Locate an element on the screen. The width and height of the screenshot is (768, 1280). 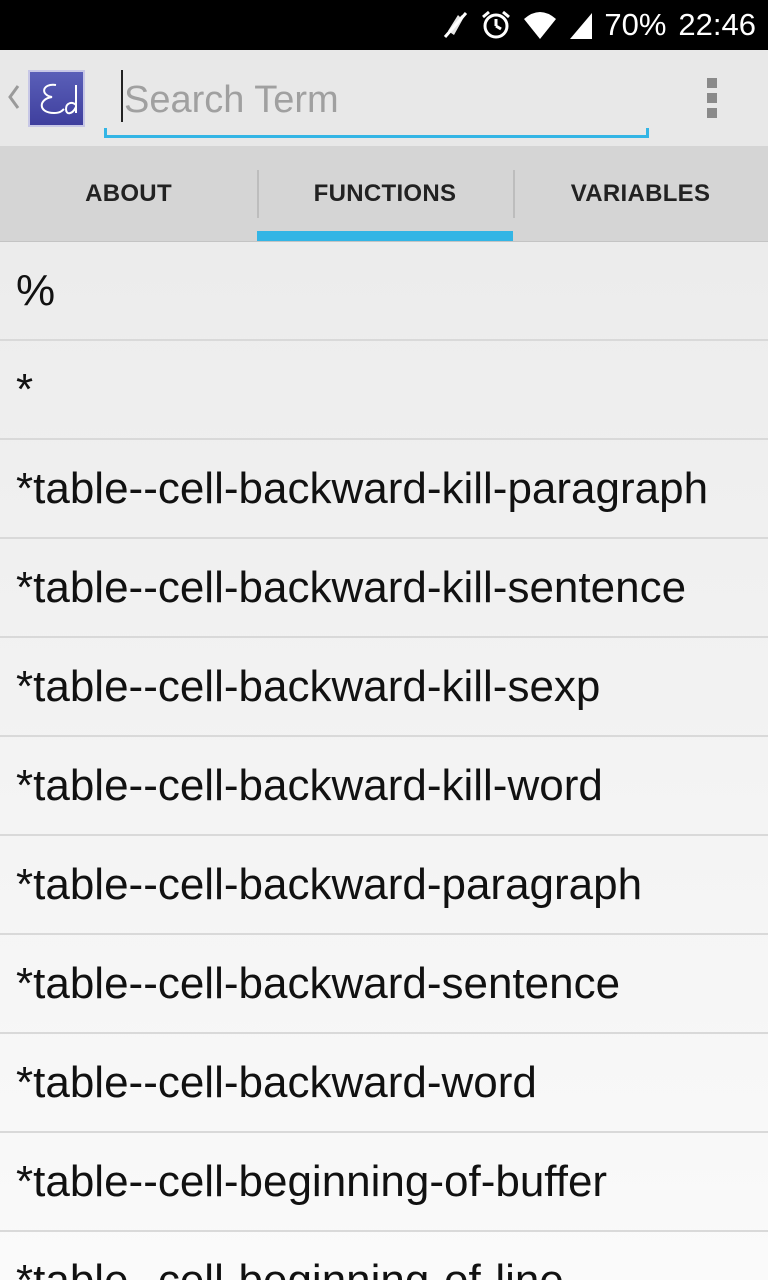
list-item-label: * is located at coordinates (25, 389).